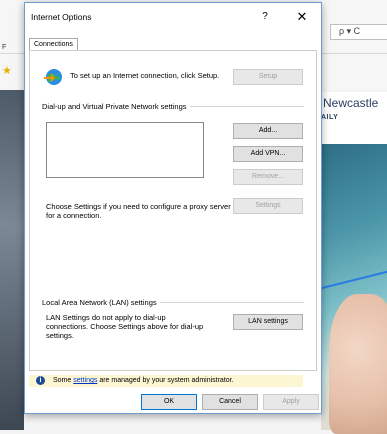  Describe the element at coordinates (85, 380) in the screenshot. I see `settings-link: settings` at that location.